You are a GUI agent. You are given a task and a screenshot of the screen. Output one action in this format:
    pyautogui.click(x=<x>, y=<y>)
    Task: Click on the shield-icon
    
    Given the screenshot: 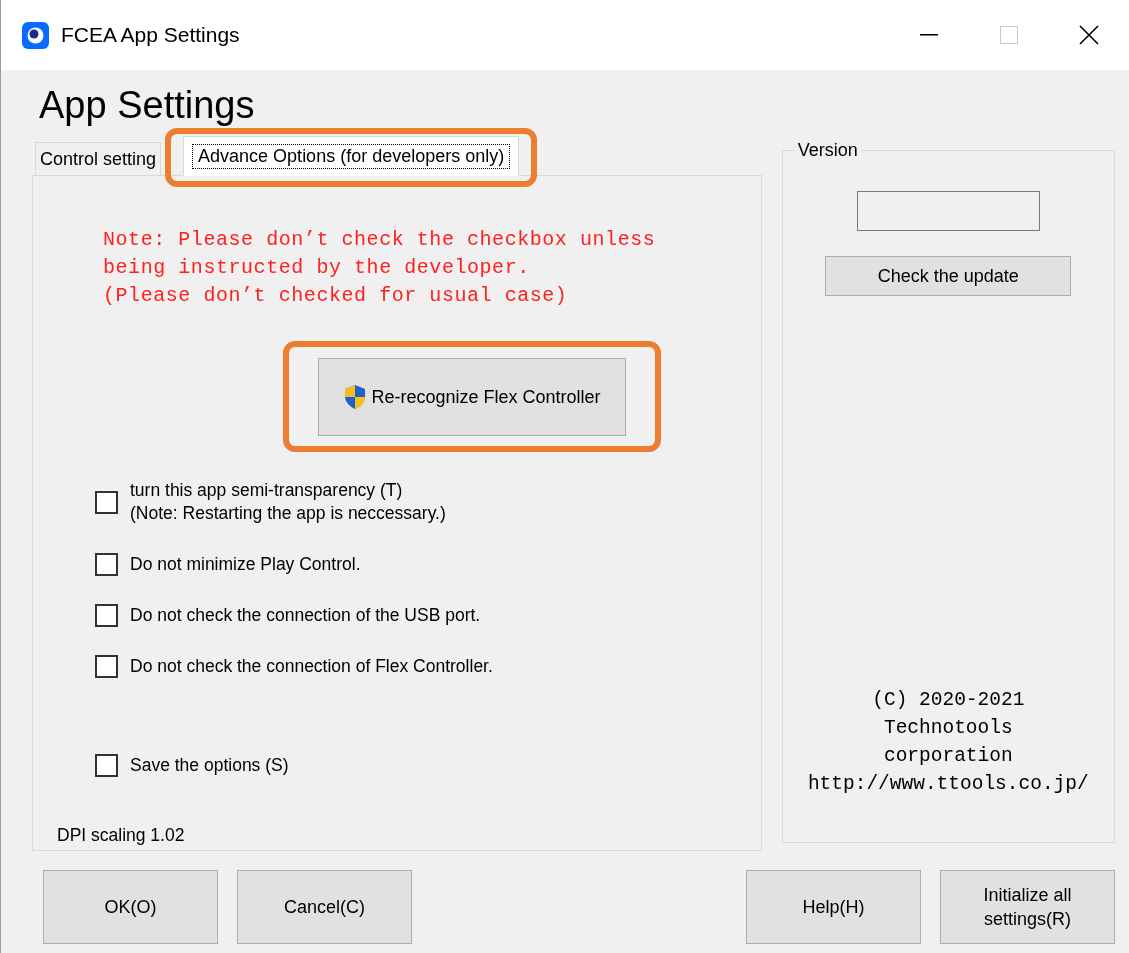 What is the action you would take?
    pyautogui.click(x=355, y=397)
    